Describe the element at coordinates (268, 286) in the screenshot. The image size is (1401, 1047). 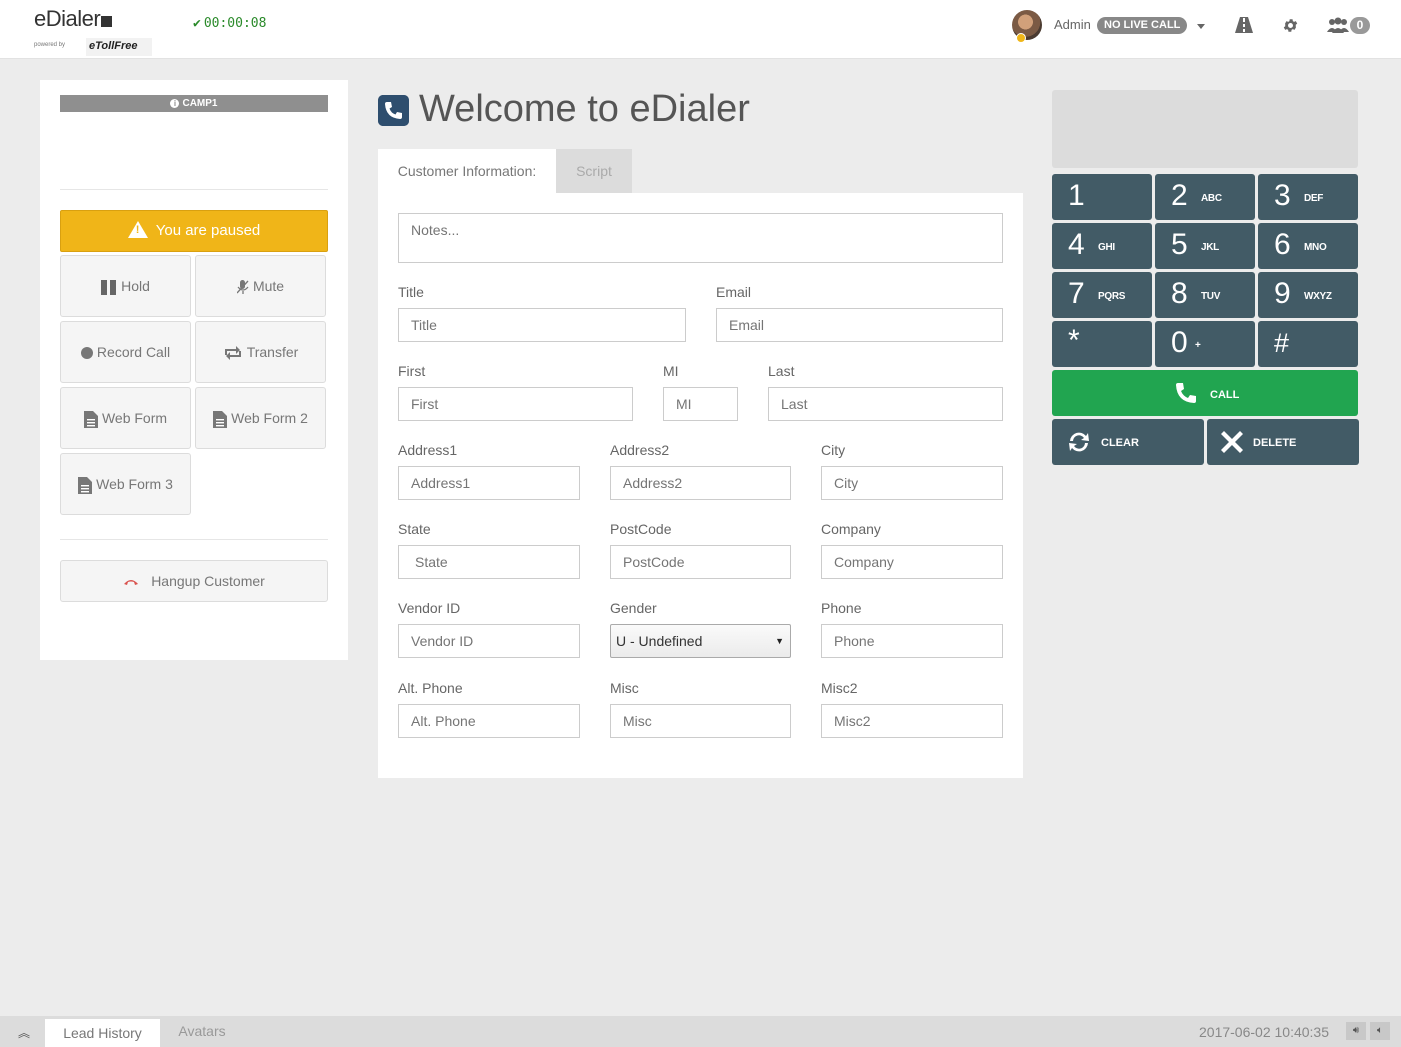
I see `mute-label: Mute` at that location.